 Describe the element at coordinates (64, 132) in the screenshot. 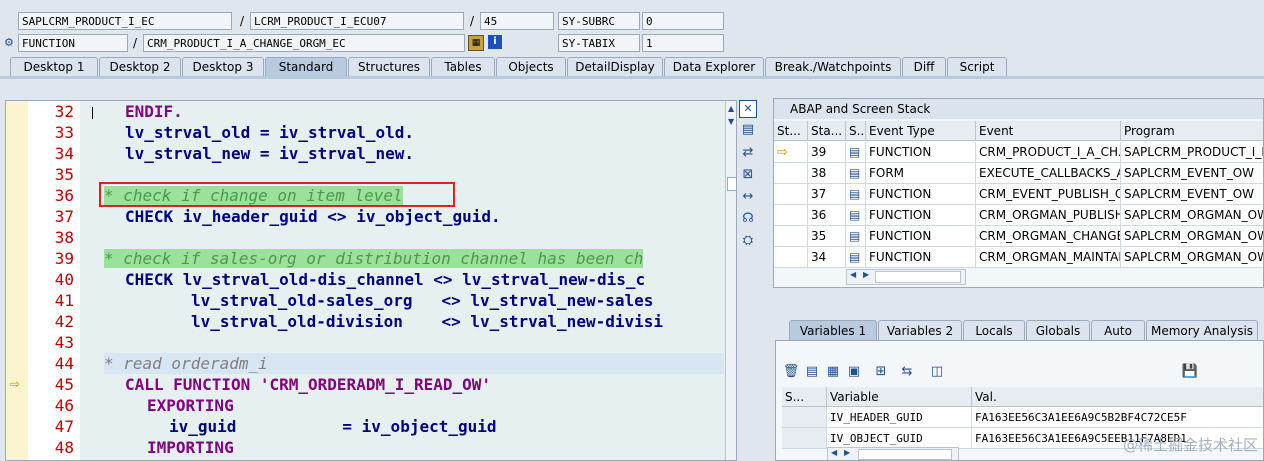

I see `line-number: 33` at that location.